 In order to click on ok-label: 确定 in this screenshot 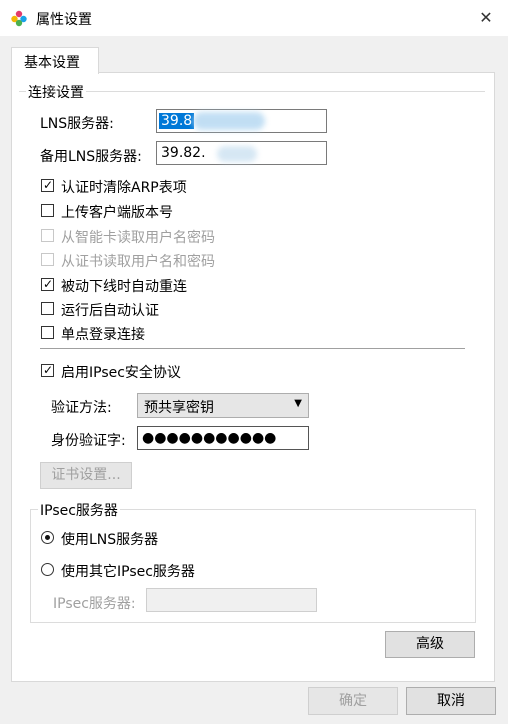, I will do `click(353, 701)`.